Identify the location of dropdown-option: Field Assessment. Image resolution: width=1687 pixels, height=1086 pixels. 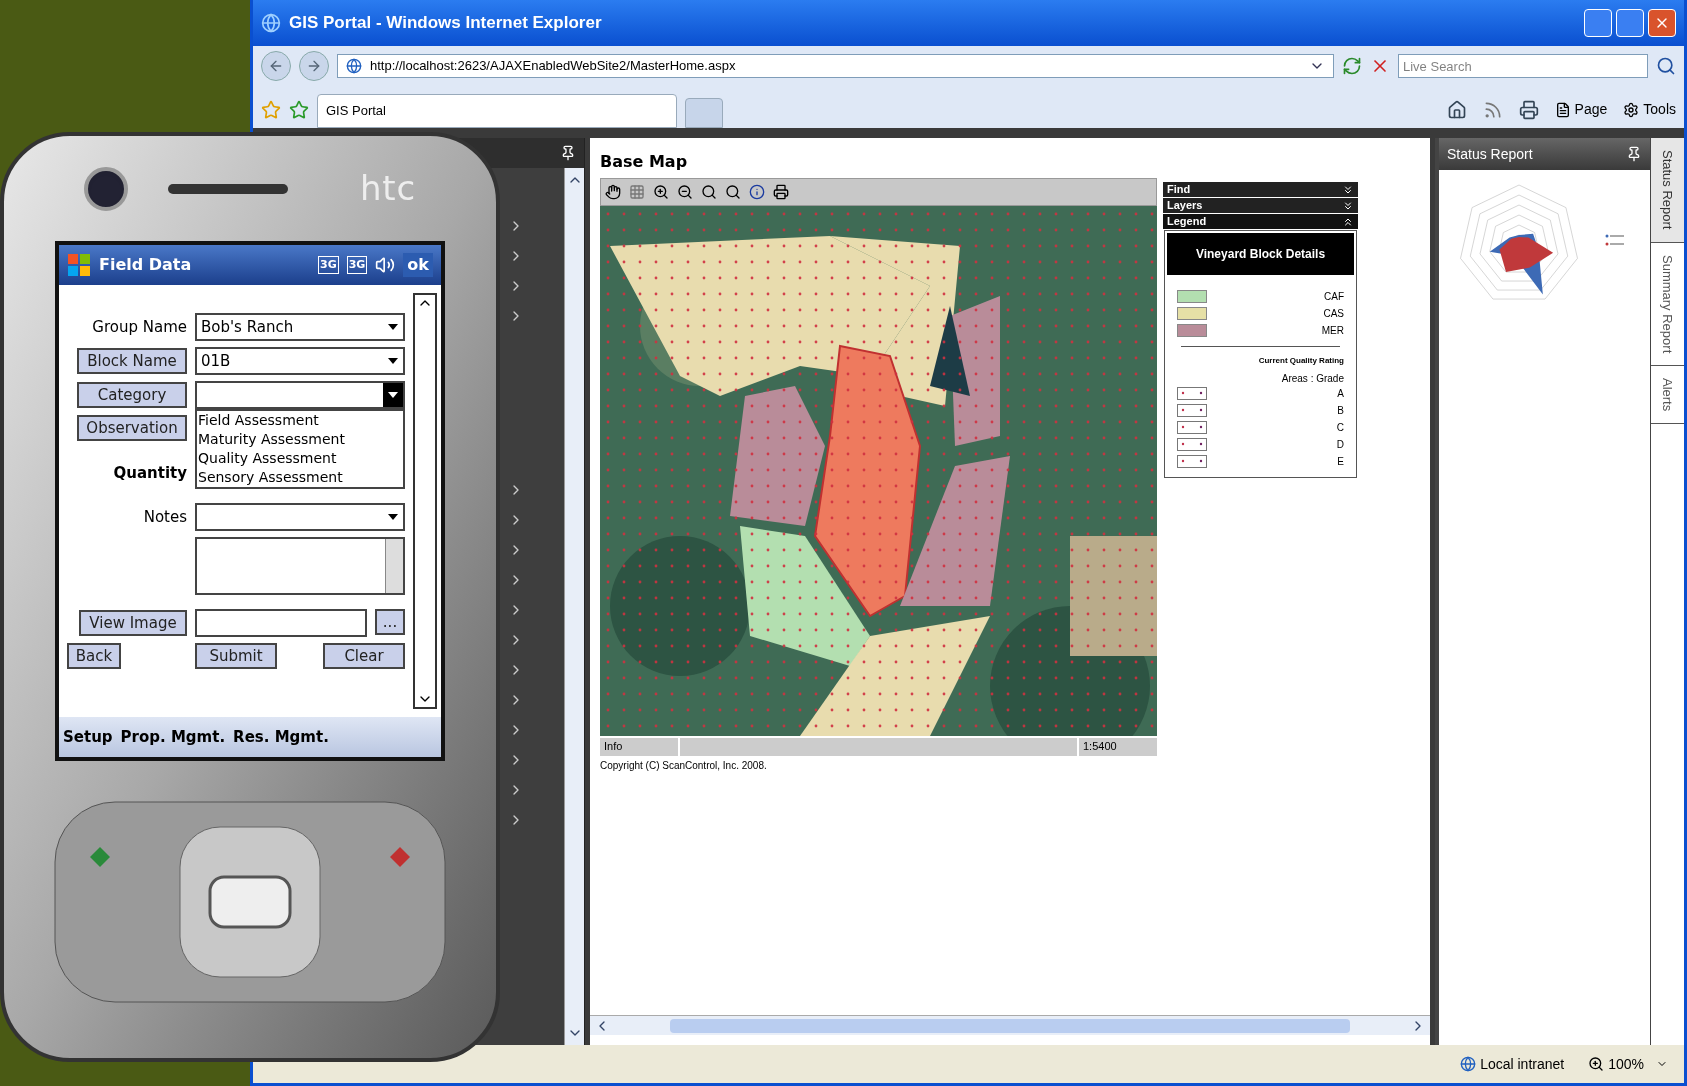
(300, 420).